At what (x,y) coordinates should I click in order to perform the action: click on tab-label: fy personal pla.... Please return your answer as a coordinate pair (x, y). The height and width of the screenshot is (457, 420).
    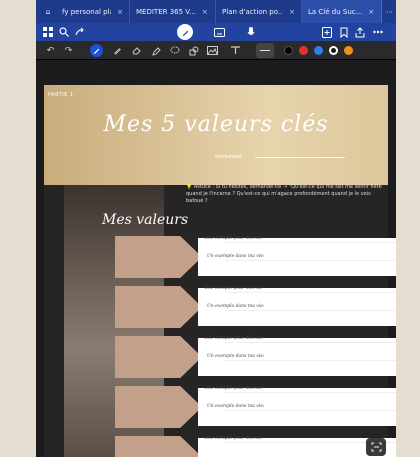
    Looking at the image, I should click on (86, 11).